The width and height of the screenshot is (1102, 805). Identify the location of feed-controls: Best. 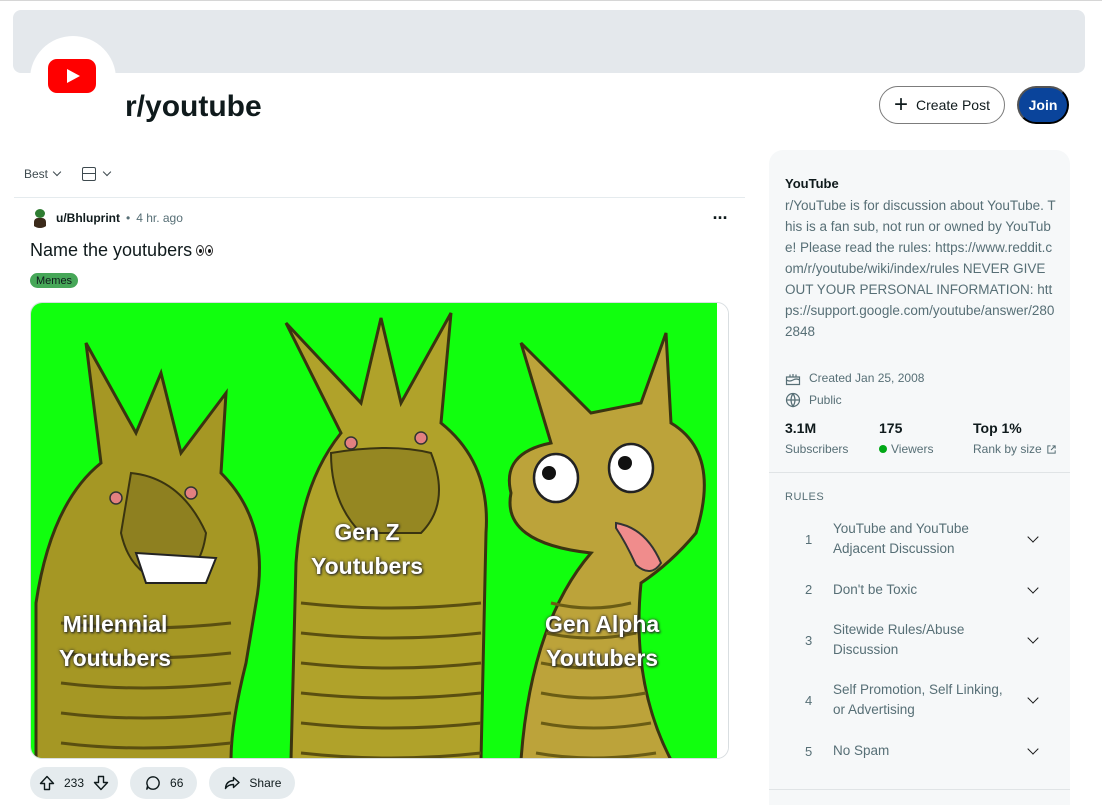
(68, 174).